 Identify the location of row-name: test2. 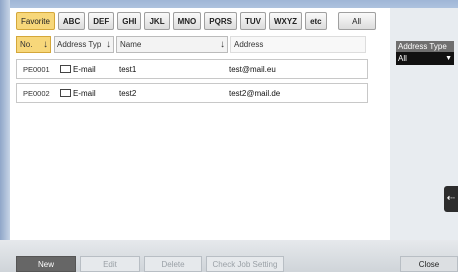
(128, 93).